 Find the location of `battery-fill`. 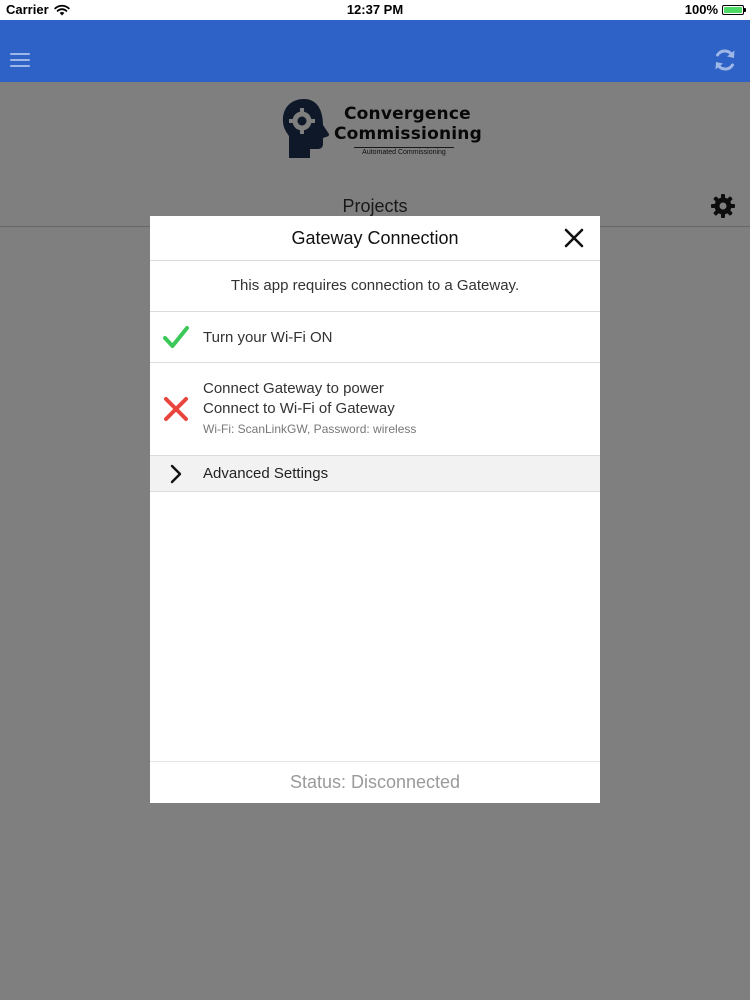

battery-fill is located at coordinates (733, 9).